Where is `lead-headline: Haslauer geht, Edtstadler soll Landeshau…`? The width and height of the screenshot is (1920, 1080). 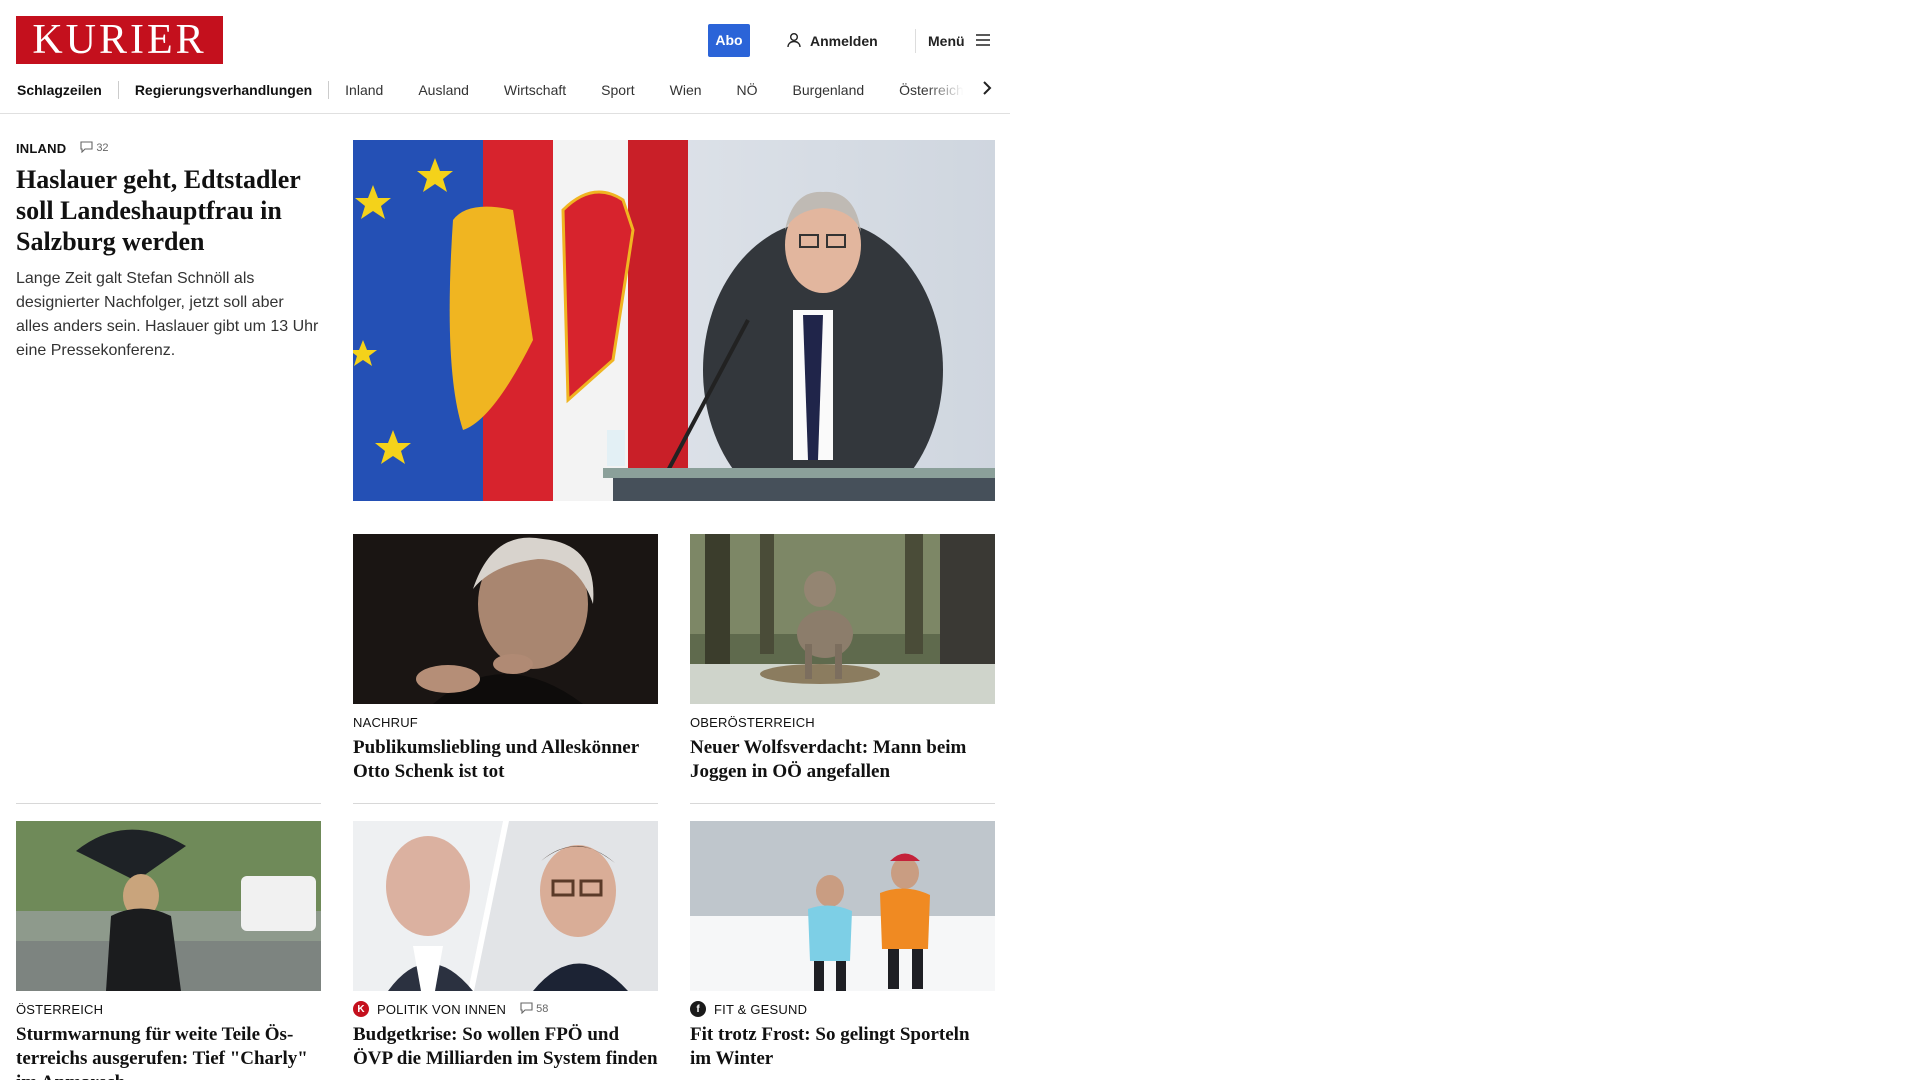
lead-headline: Haslauer geht, Edtstadler soll Landeshau… is located at coordinates (168, 210).